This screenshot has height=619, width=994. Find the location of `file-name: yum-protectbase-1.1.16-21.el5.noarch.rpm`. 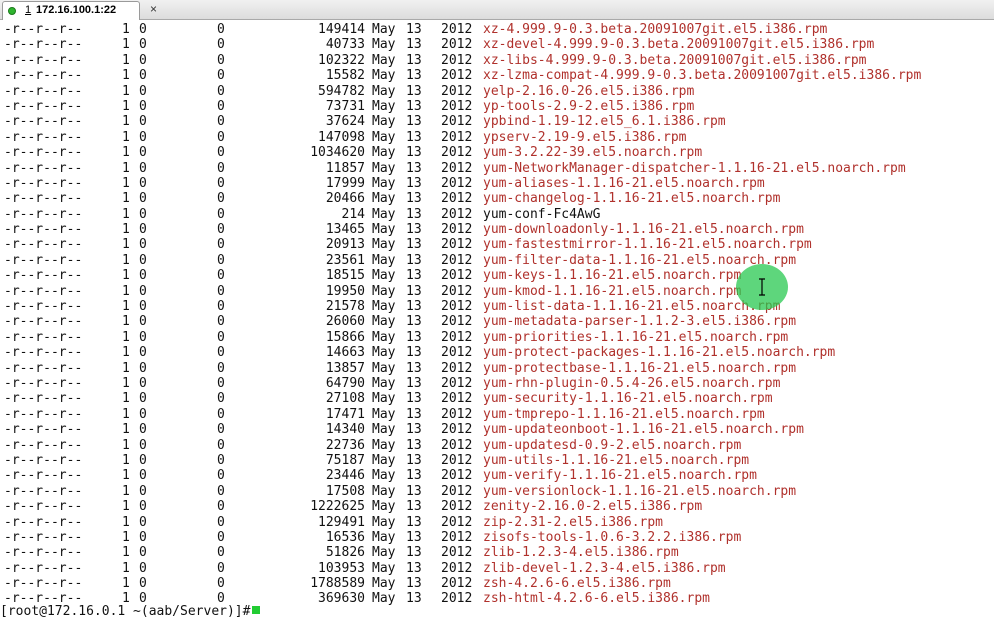

file-name: yum-protectbase-1.1.16-21.el5.noarch.rpm is located at coordinates (640, 368).